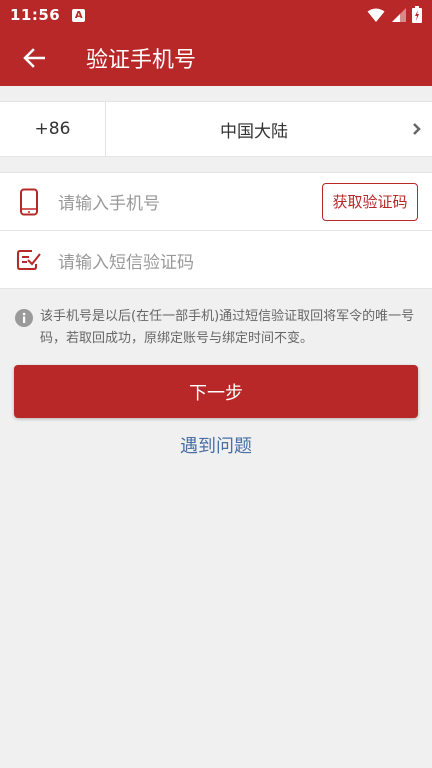 This screenshot has height=768, width=432. I want to click on status-time: 11:56, so click(35, 15).